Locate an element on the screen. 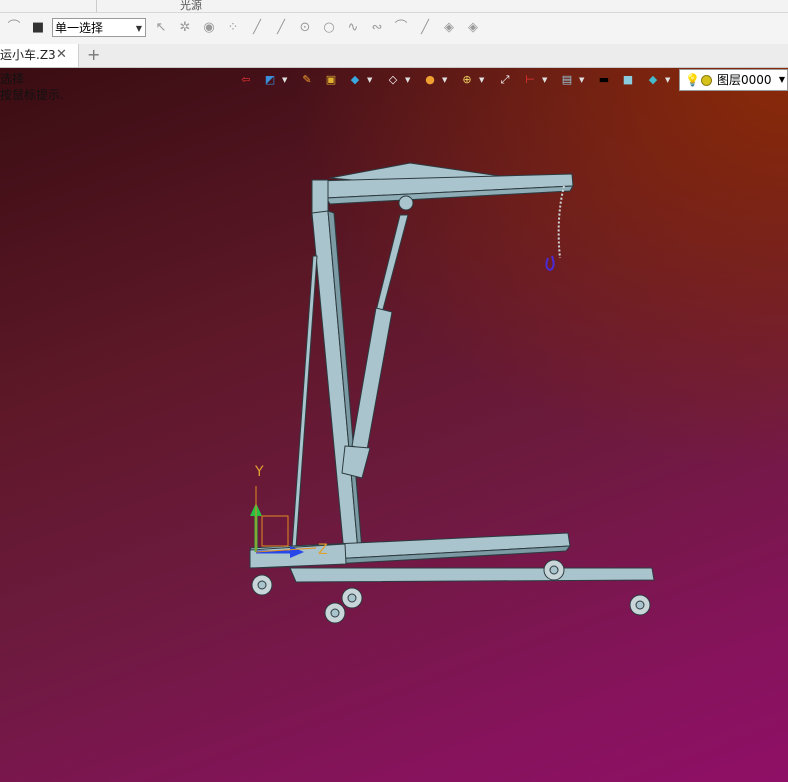 The height and width of the screenshot is (782, 788). add-tab-icon: + is located at coordinates (93, 55).